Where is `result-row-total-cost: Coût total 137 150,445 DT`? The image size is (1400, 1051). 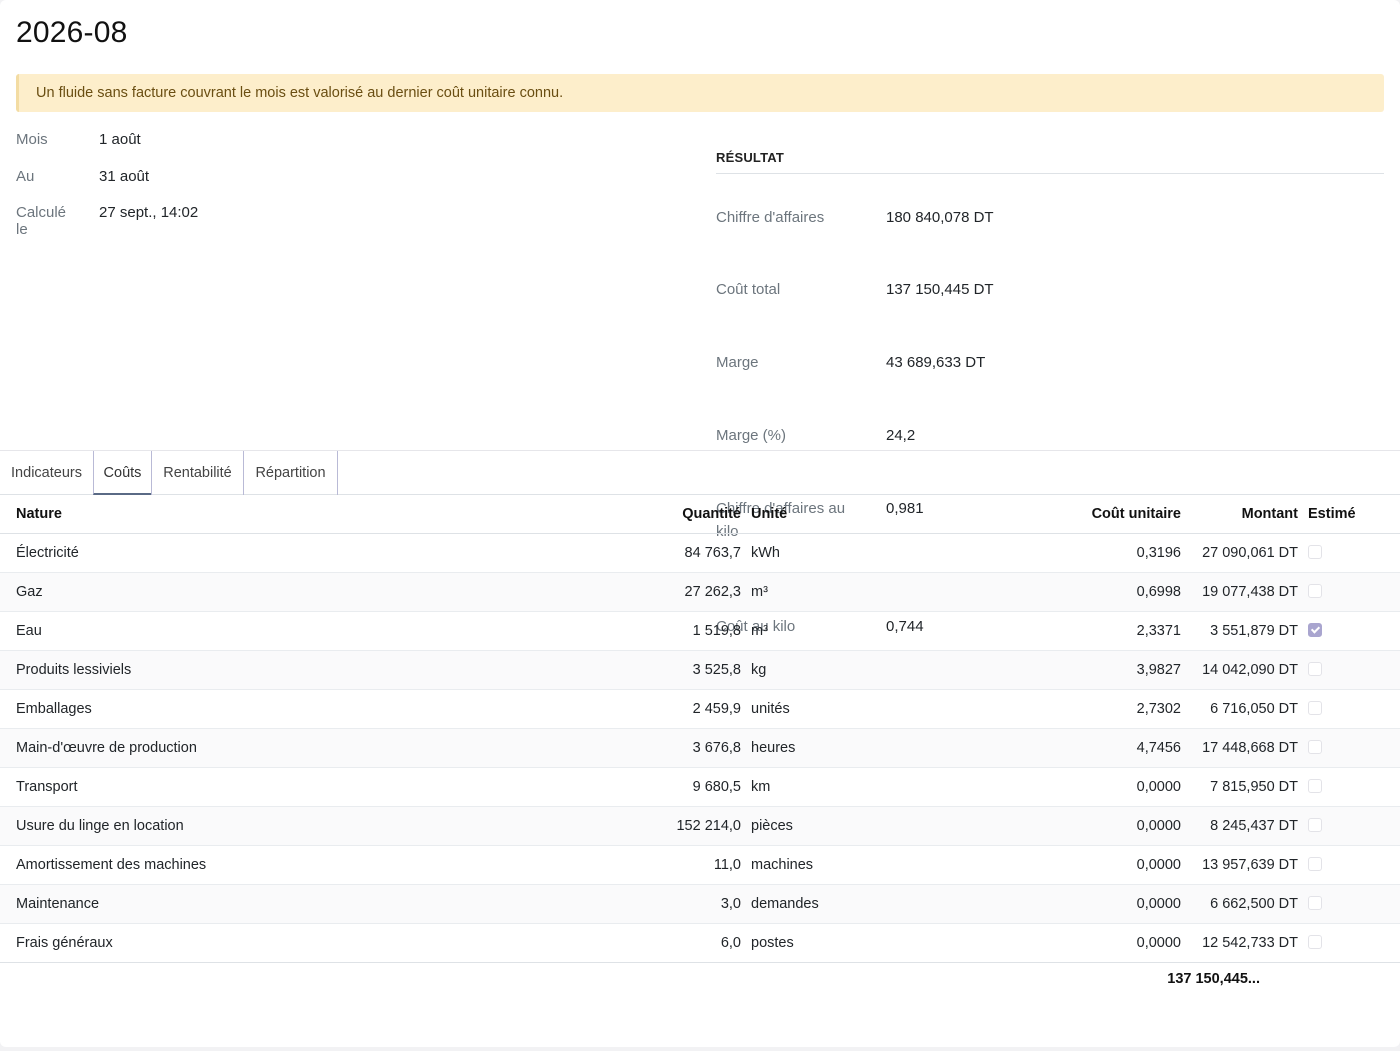 result-row-total-cost: Coût total 137 150,445 DT is located at coordinates (1050, 296).